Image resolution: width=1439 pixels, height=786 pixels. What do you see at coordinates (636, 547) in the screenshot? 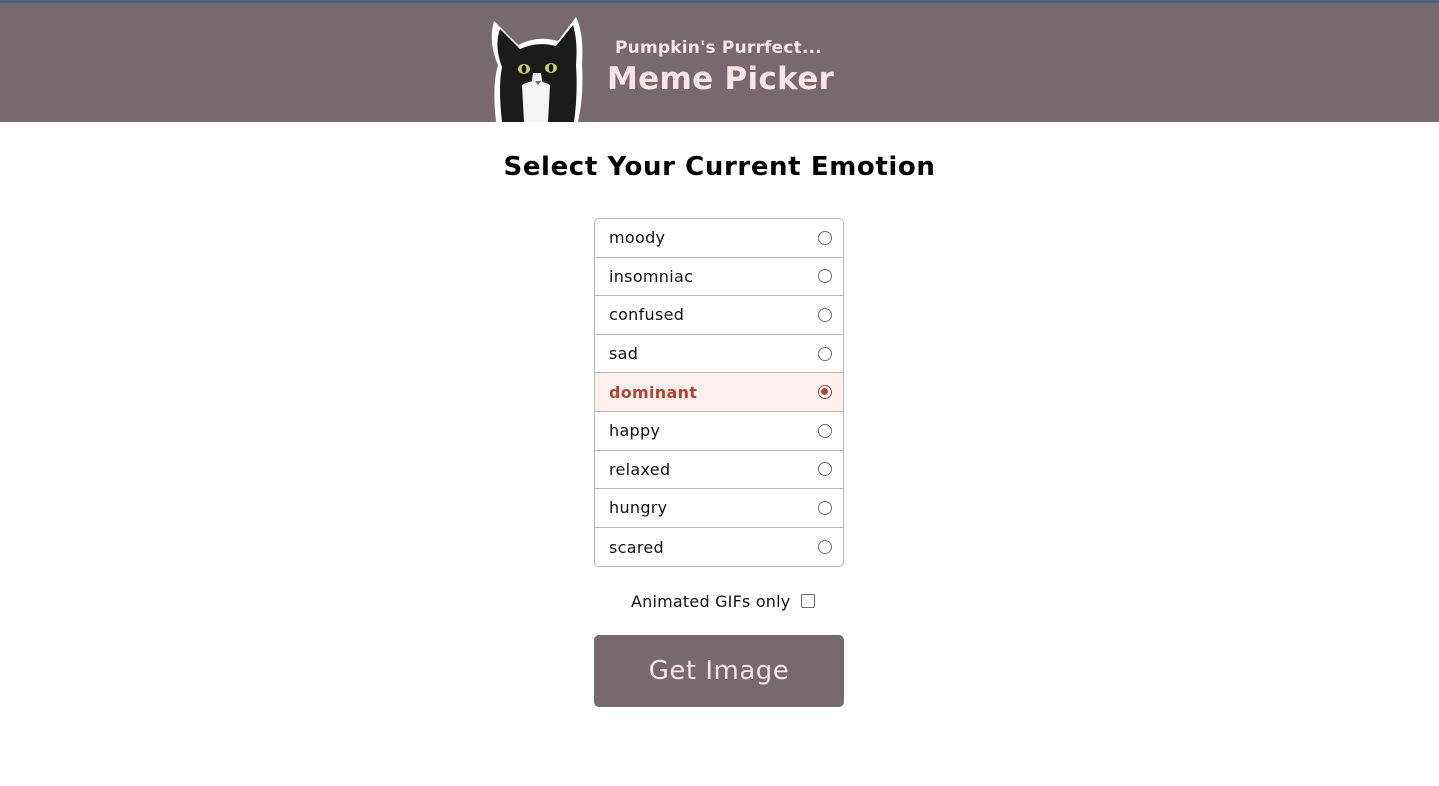
I see `emotion-label: scared` at bounding box center [636, 547].